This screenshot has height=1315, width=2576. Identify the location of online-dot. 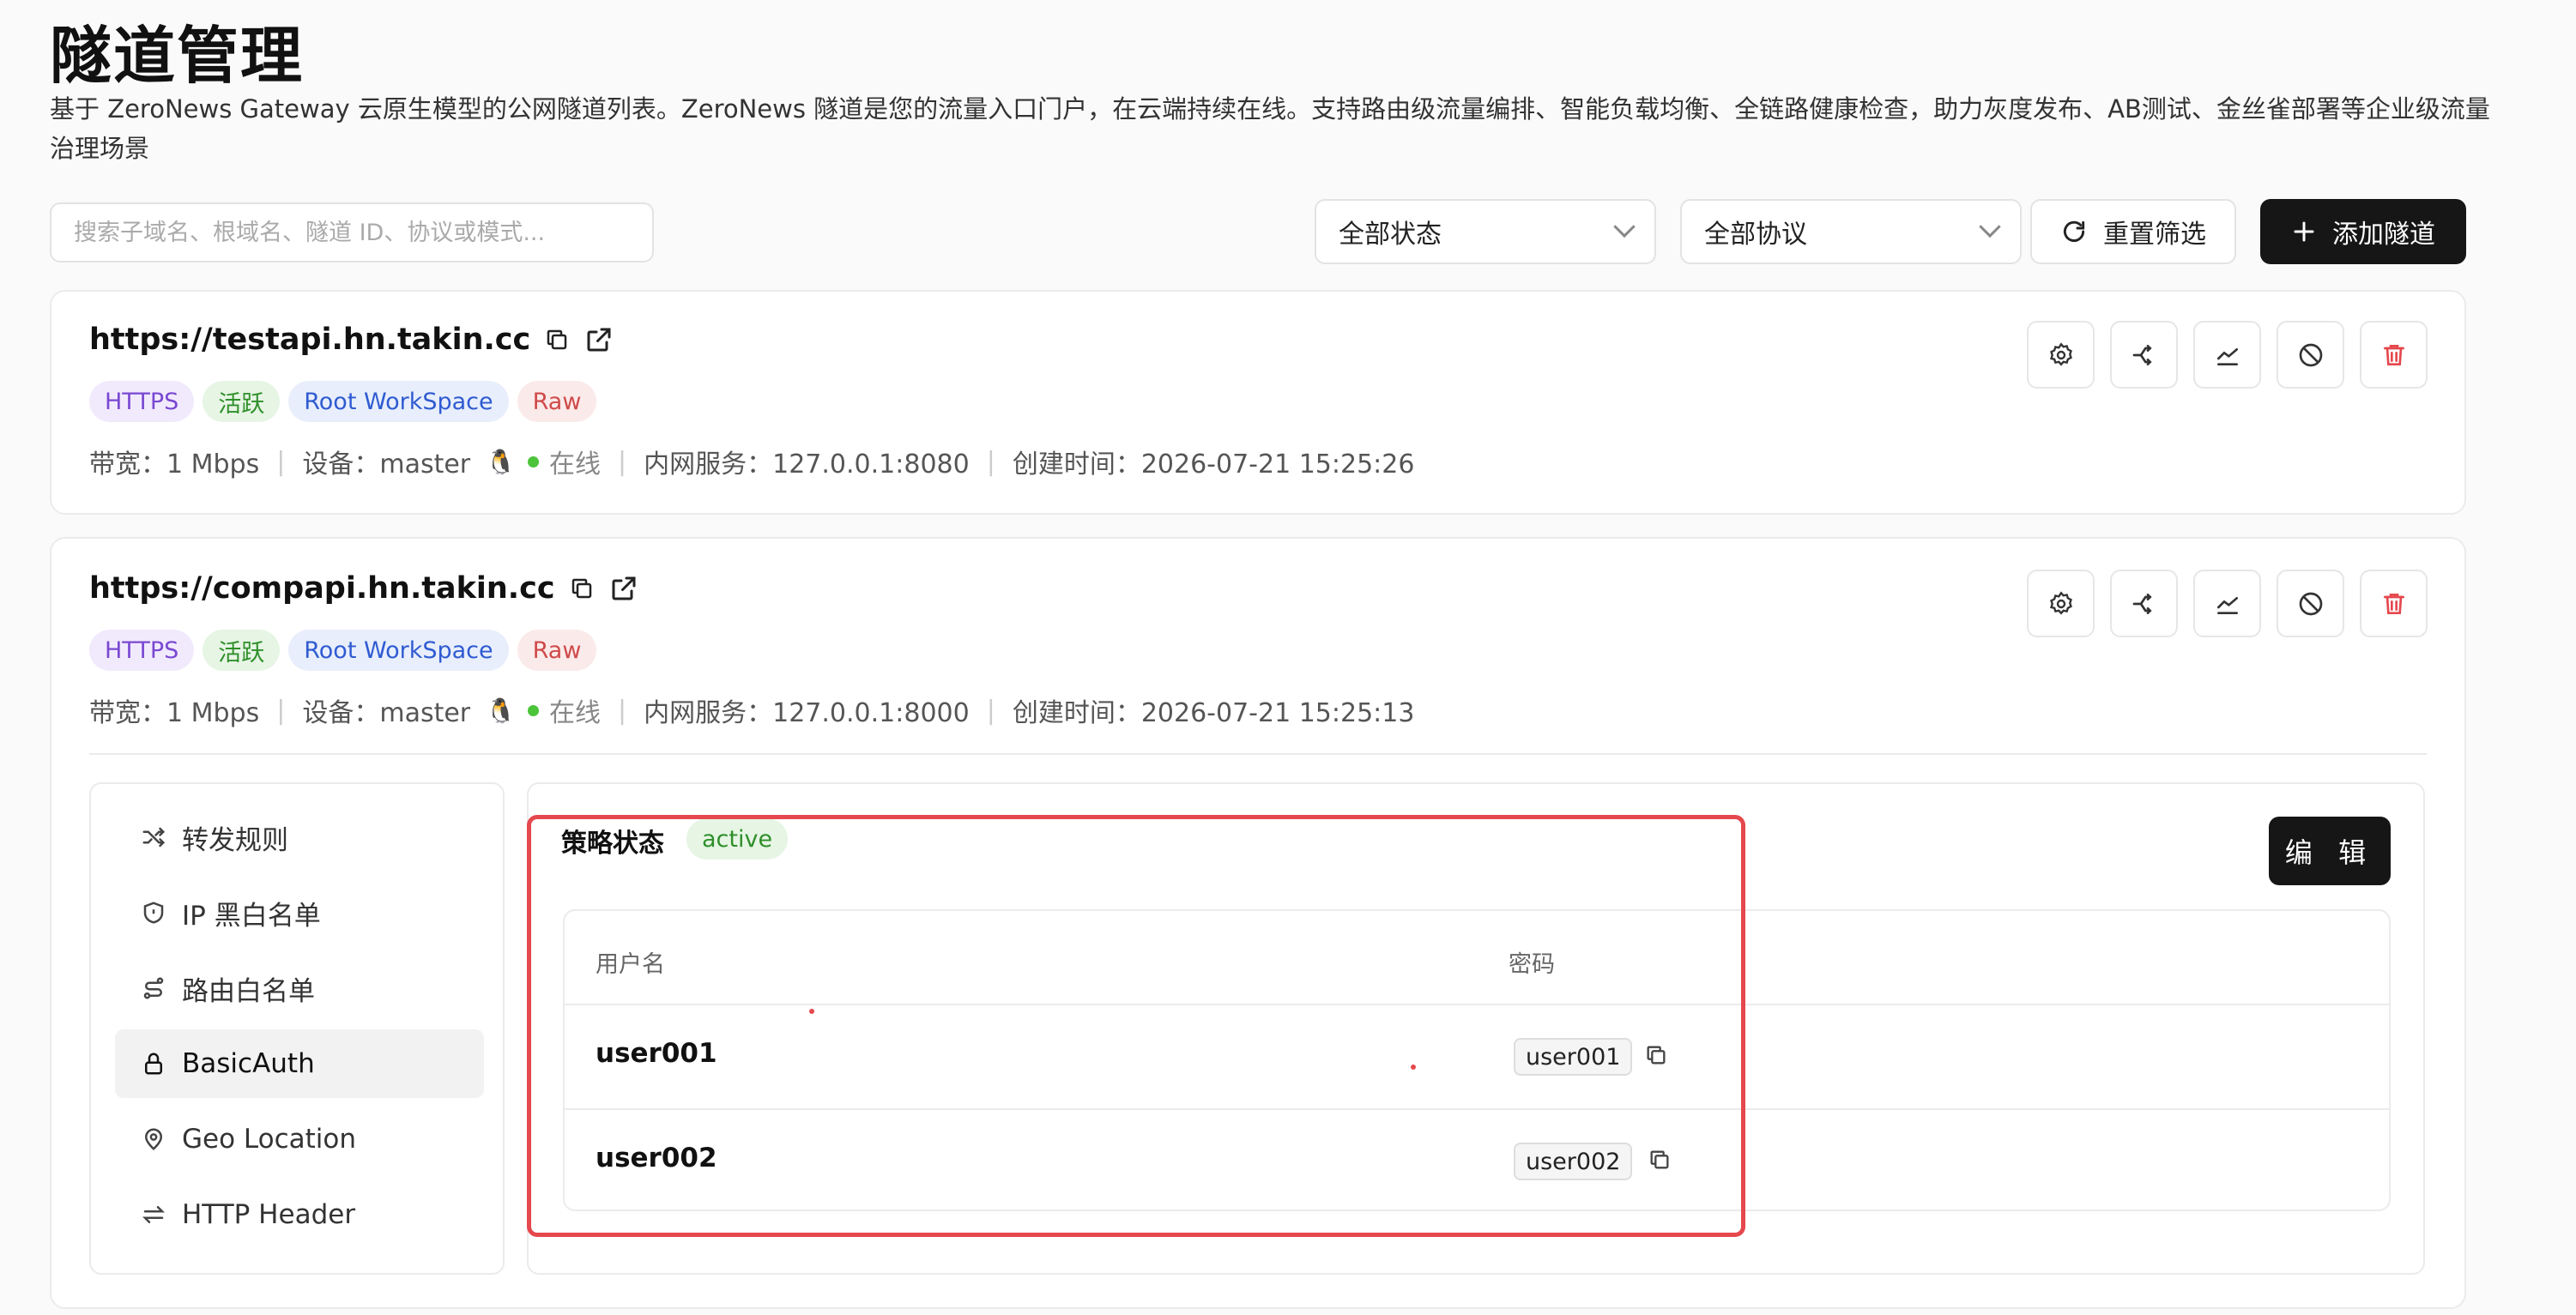
(534, 710).